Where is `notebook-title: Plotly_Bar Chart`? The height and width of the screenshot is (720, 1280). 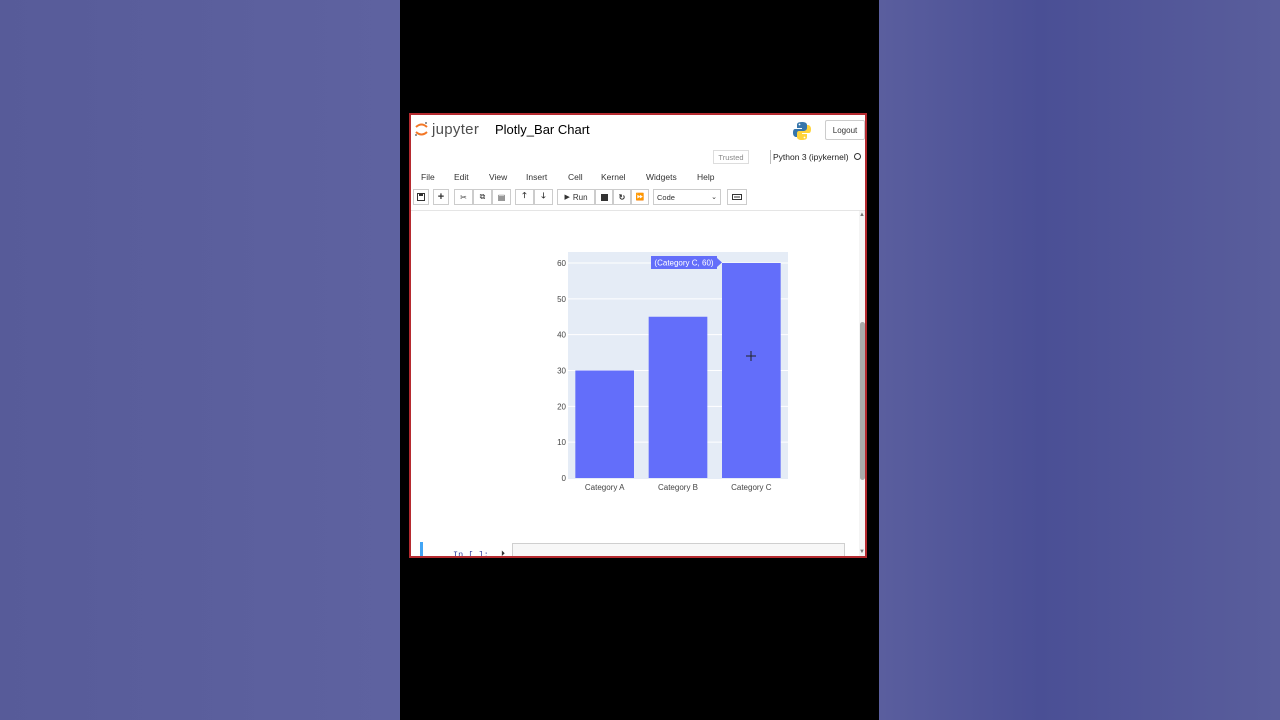
notebook-title: Plotly_Bar Chart is located at coordinates (542, 129).